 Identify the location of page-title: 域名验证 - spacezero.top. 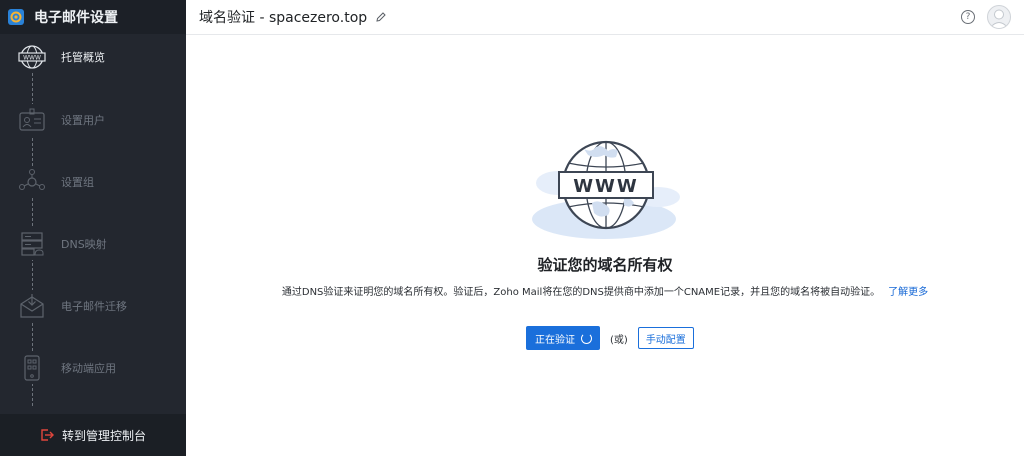
(283, 18).